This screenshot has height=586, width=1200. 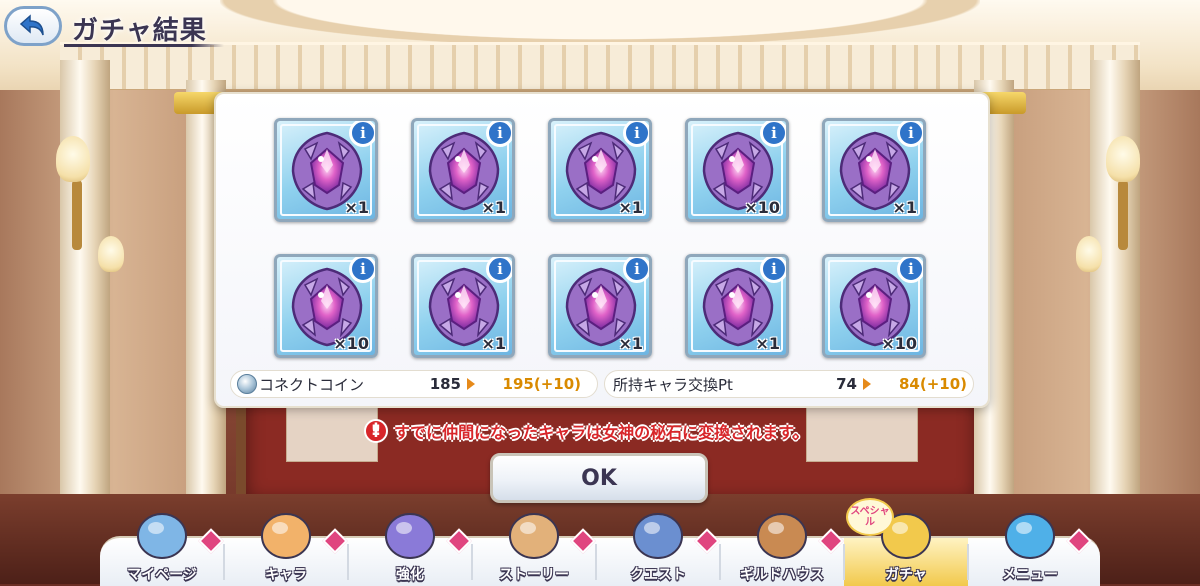 What do you see at coordinates (162, 575) in the screenshot?
I see `nav-label: マイページ` at bounding box center [162, 575].